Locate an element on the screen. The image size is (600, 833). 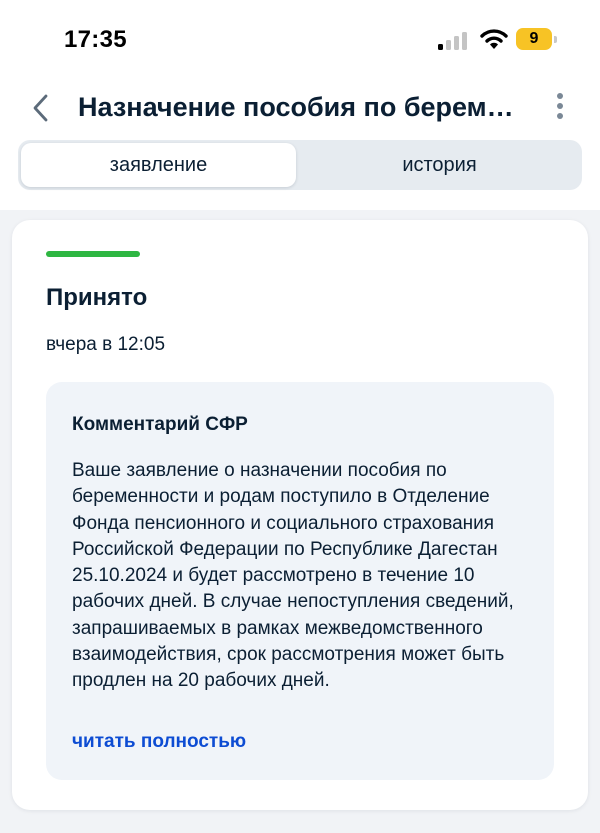
battery-tip is located at coordinates (555, 39).